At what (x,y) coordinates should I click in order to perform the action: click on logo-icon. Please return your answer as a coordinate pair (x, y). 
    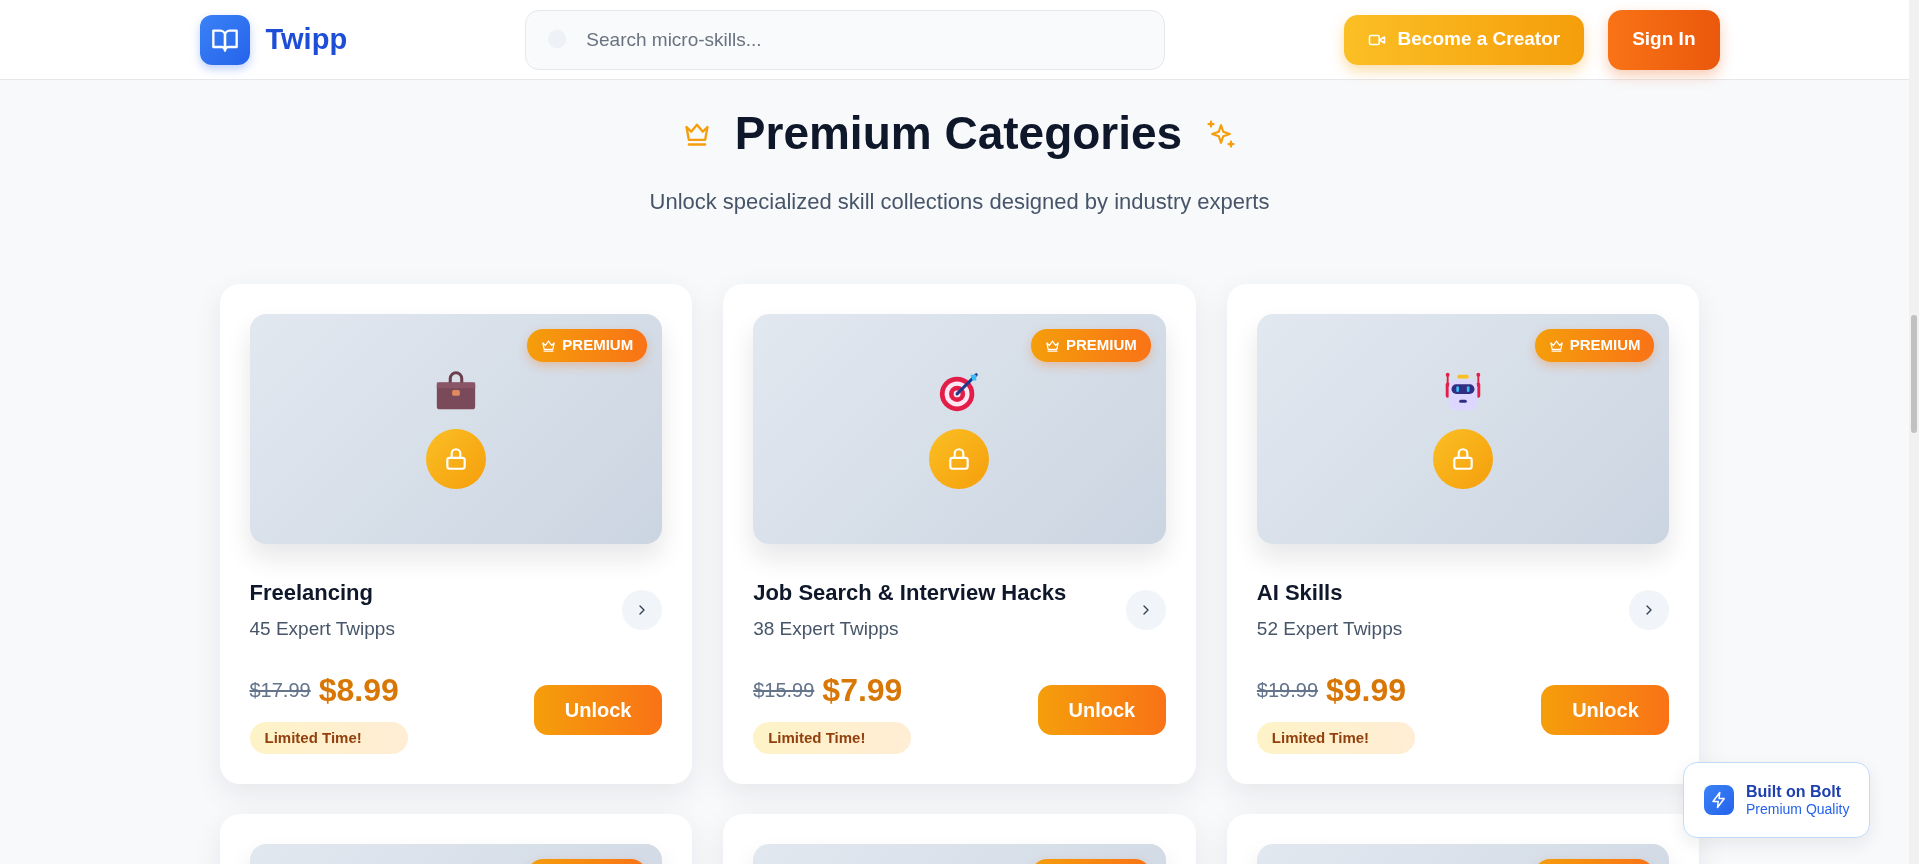
    Looking at the image, I should click on (224, 39).